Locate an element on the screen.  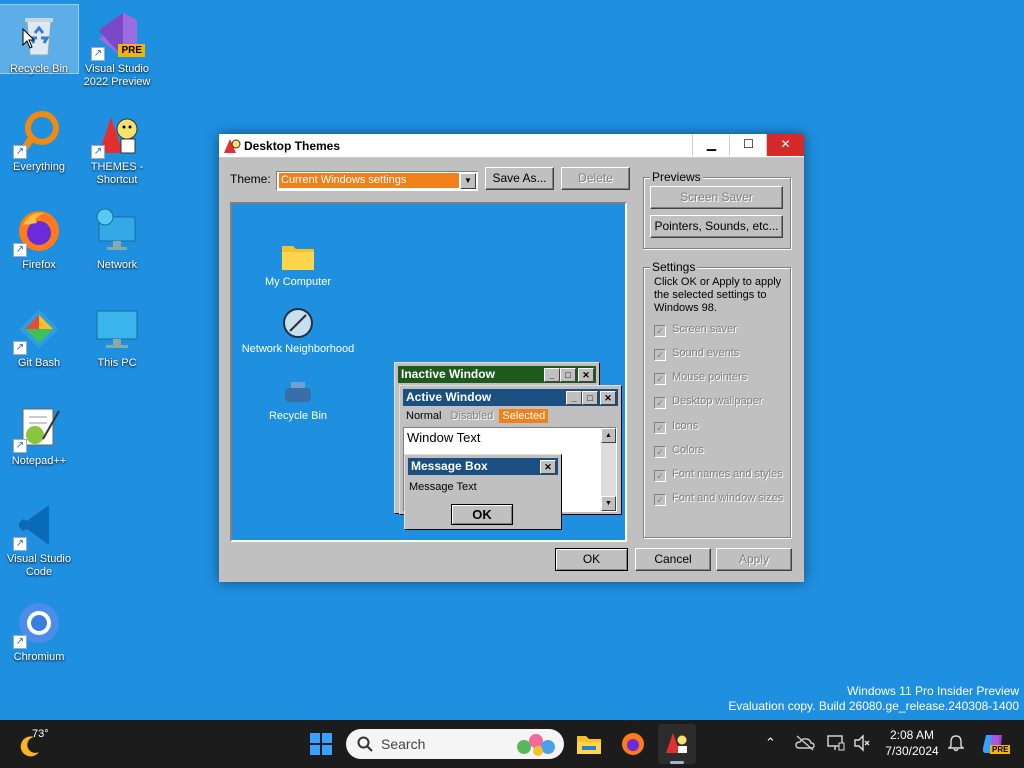
checkbox-label: Font and window sizes is located at coordinates (728, 498).